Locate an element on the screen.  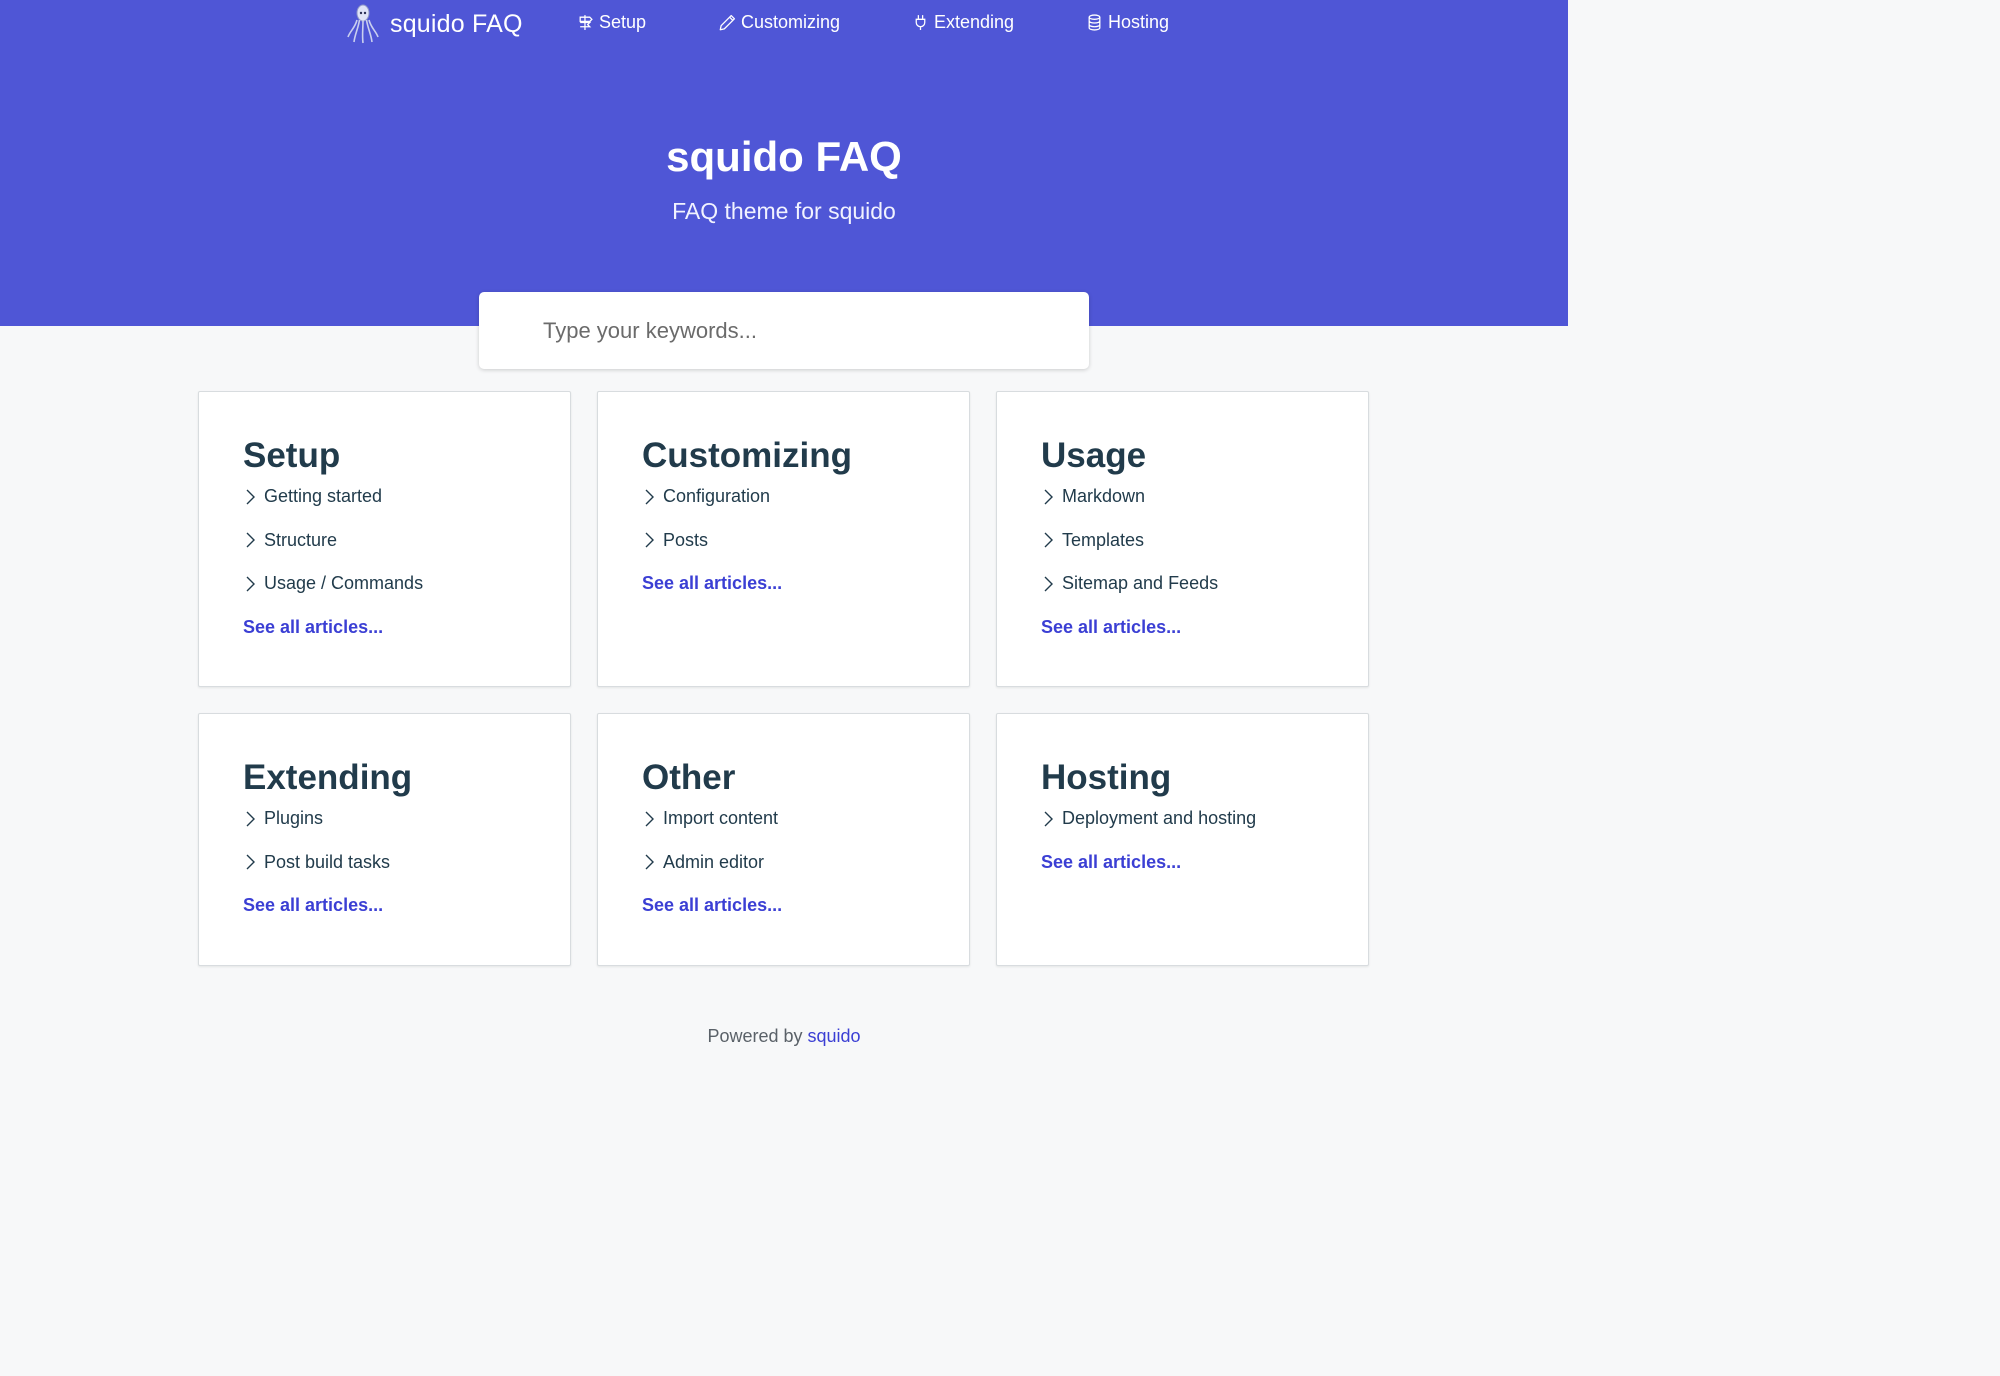
nav-link-setup: Setup is located at coordinates (611, 22).